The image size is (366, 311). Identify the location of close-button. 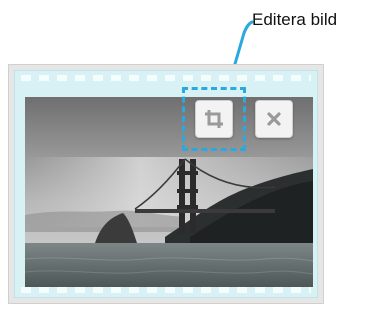
(274, 119).